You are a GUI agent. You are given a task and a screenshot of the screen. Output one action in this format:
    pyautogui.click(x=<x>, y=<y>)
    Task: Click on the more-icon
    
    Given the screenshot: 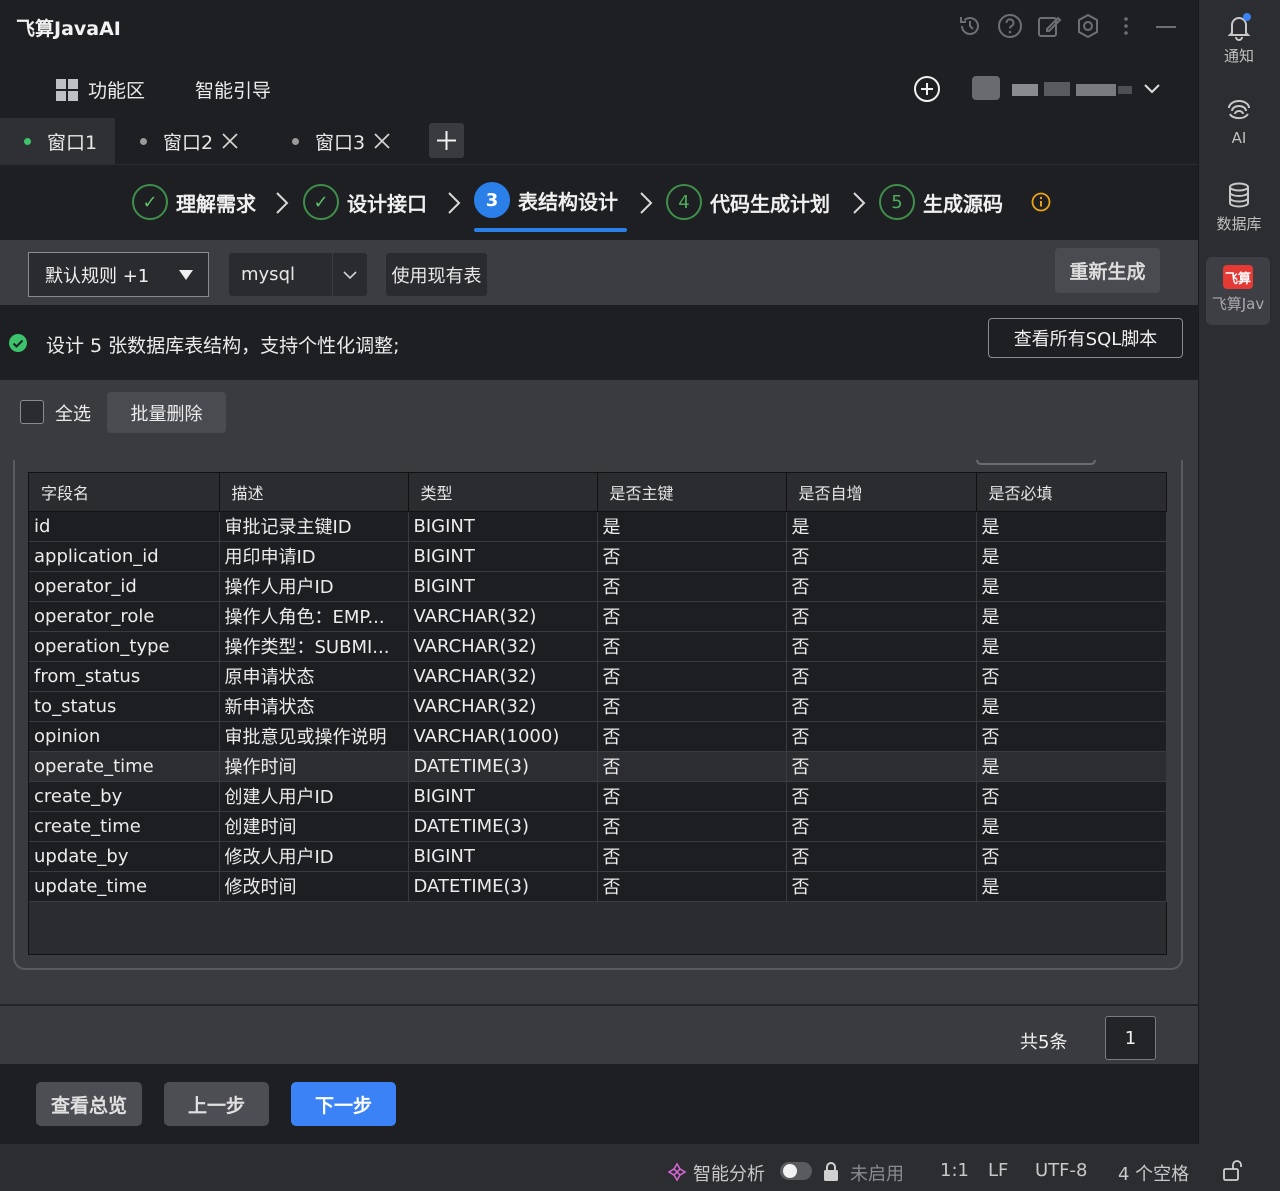 What is the action you would take?
    pyautogui.click(x=1130, y=26)
    